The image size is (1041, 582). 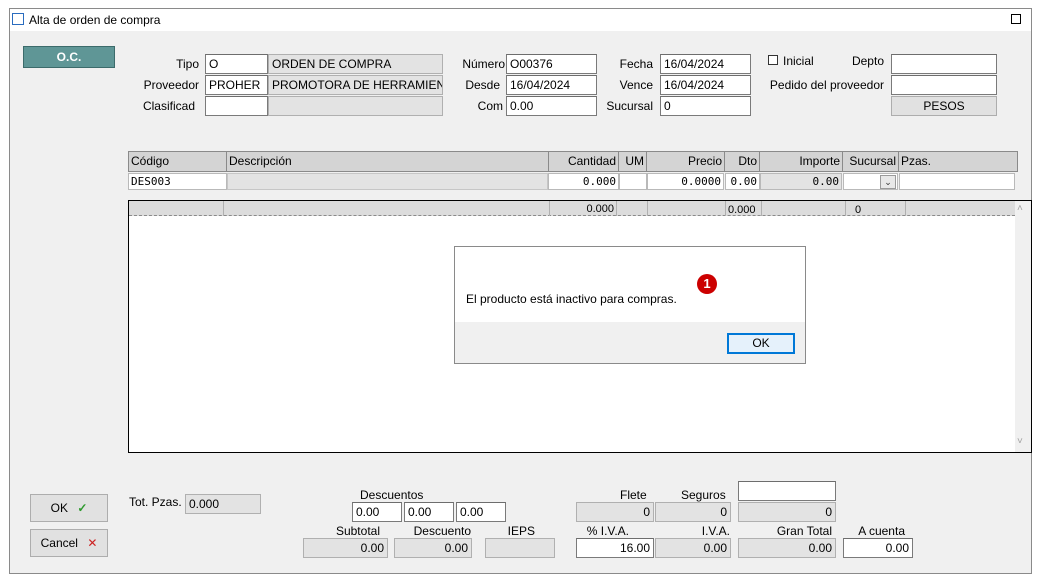 I want to click on descuento-field: 0.00, so click(x=433, y=548).